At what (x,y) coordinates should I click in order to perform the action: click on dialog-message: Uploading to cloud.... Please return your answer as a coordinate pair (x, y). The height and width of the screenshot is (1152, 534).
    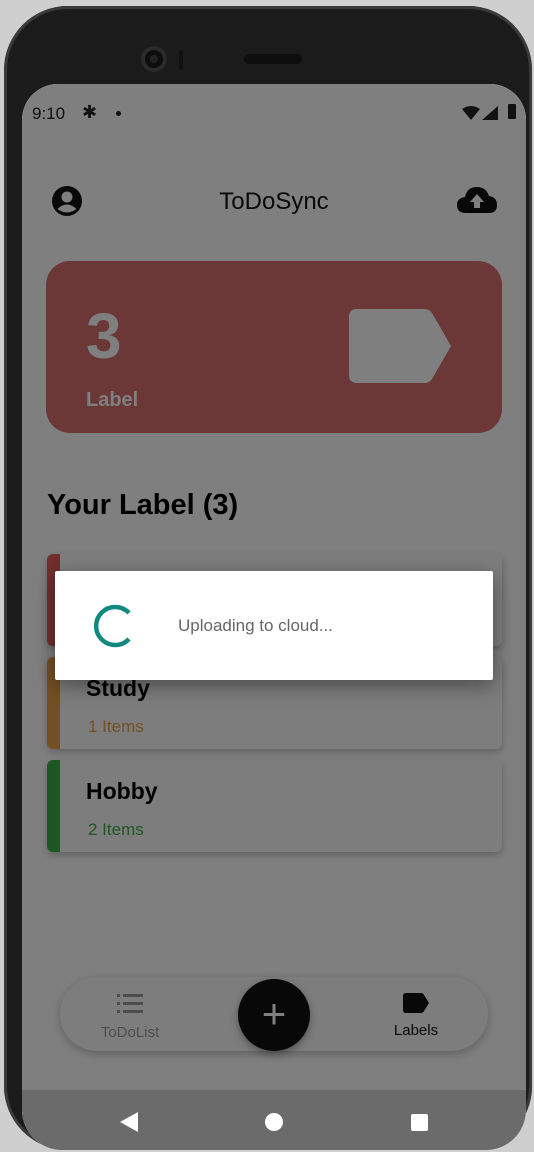
    Looking at the image, I should click on (255, 625).